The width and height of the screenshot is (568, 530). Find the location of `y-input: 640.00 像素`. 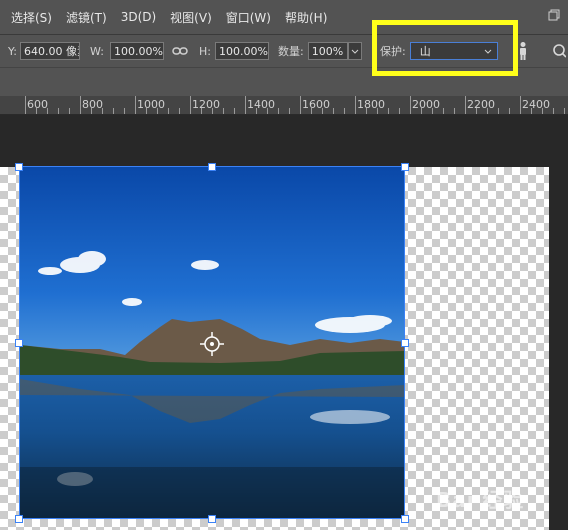

y-input: 640.00 像素 is located at coordinates (49, 51).